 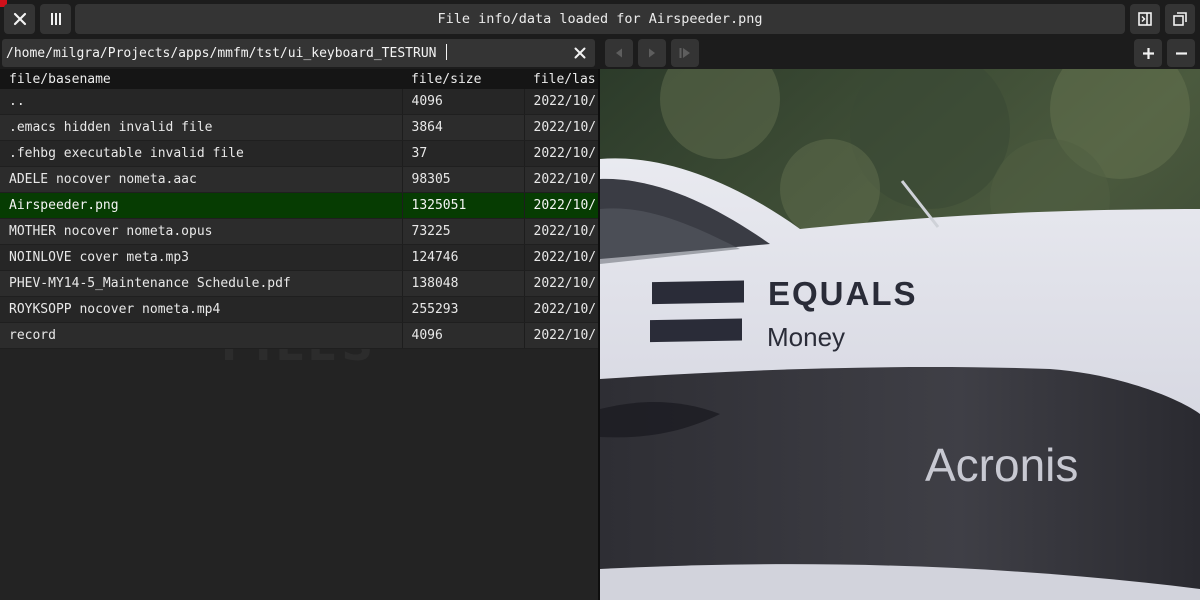 I want to click on cell-name: .emacs hidden invalid file, so click(x=201, y=127).